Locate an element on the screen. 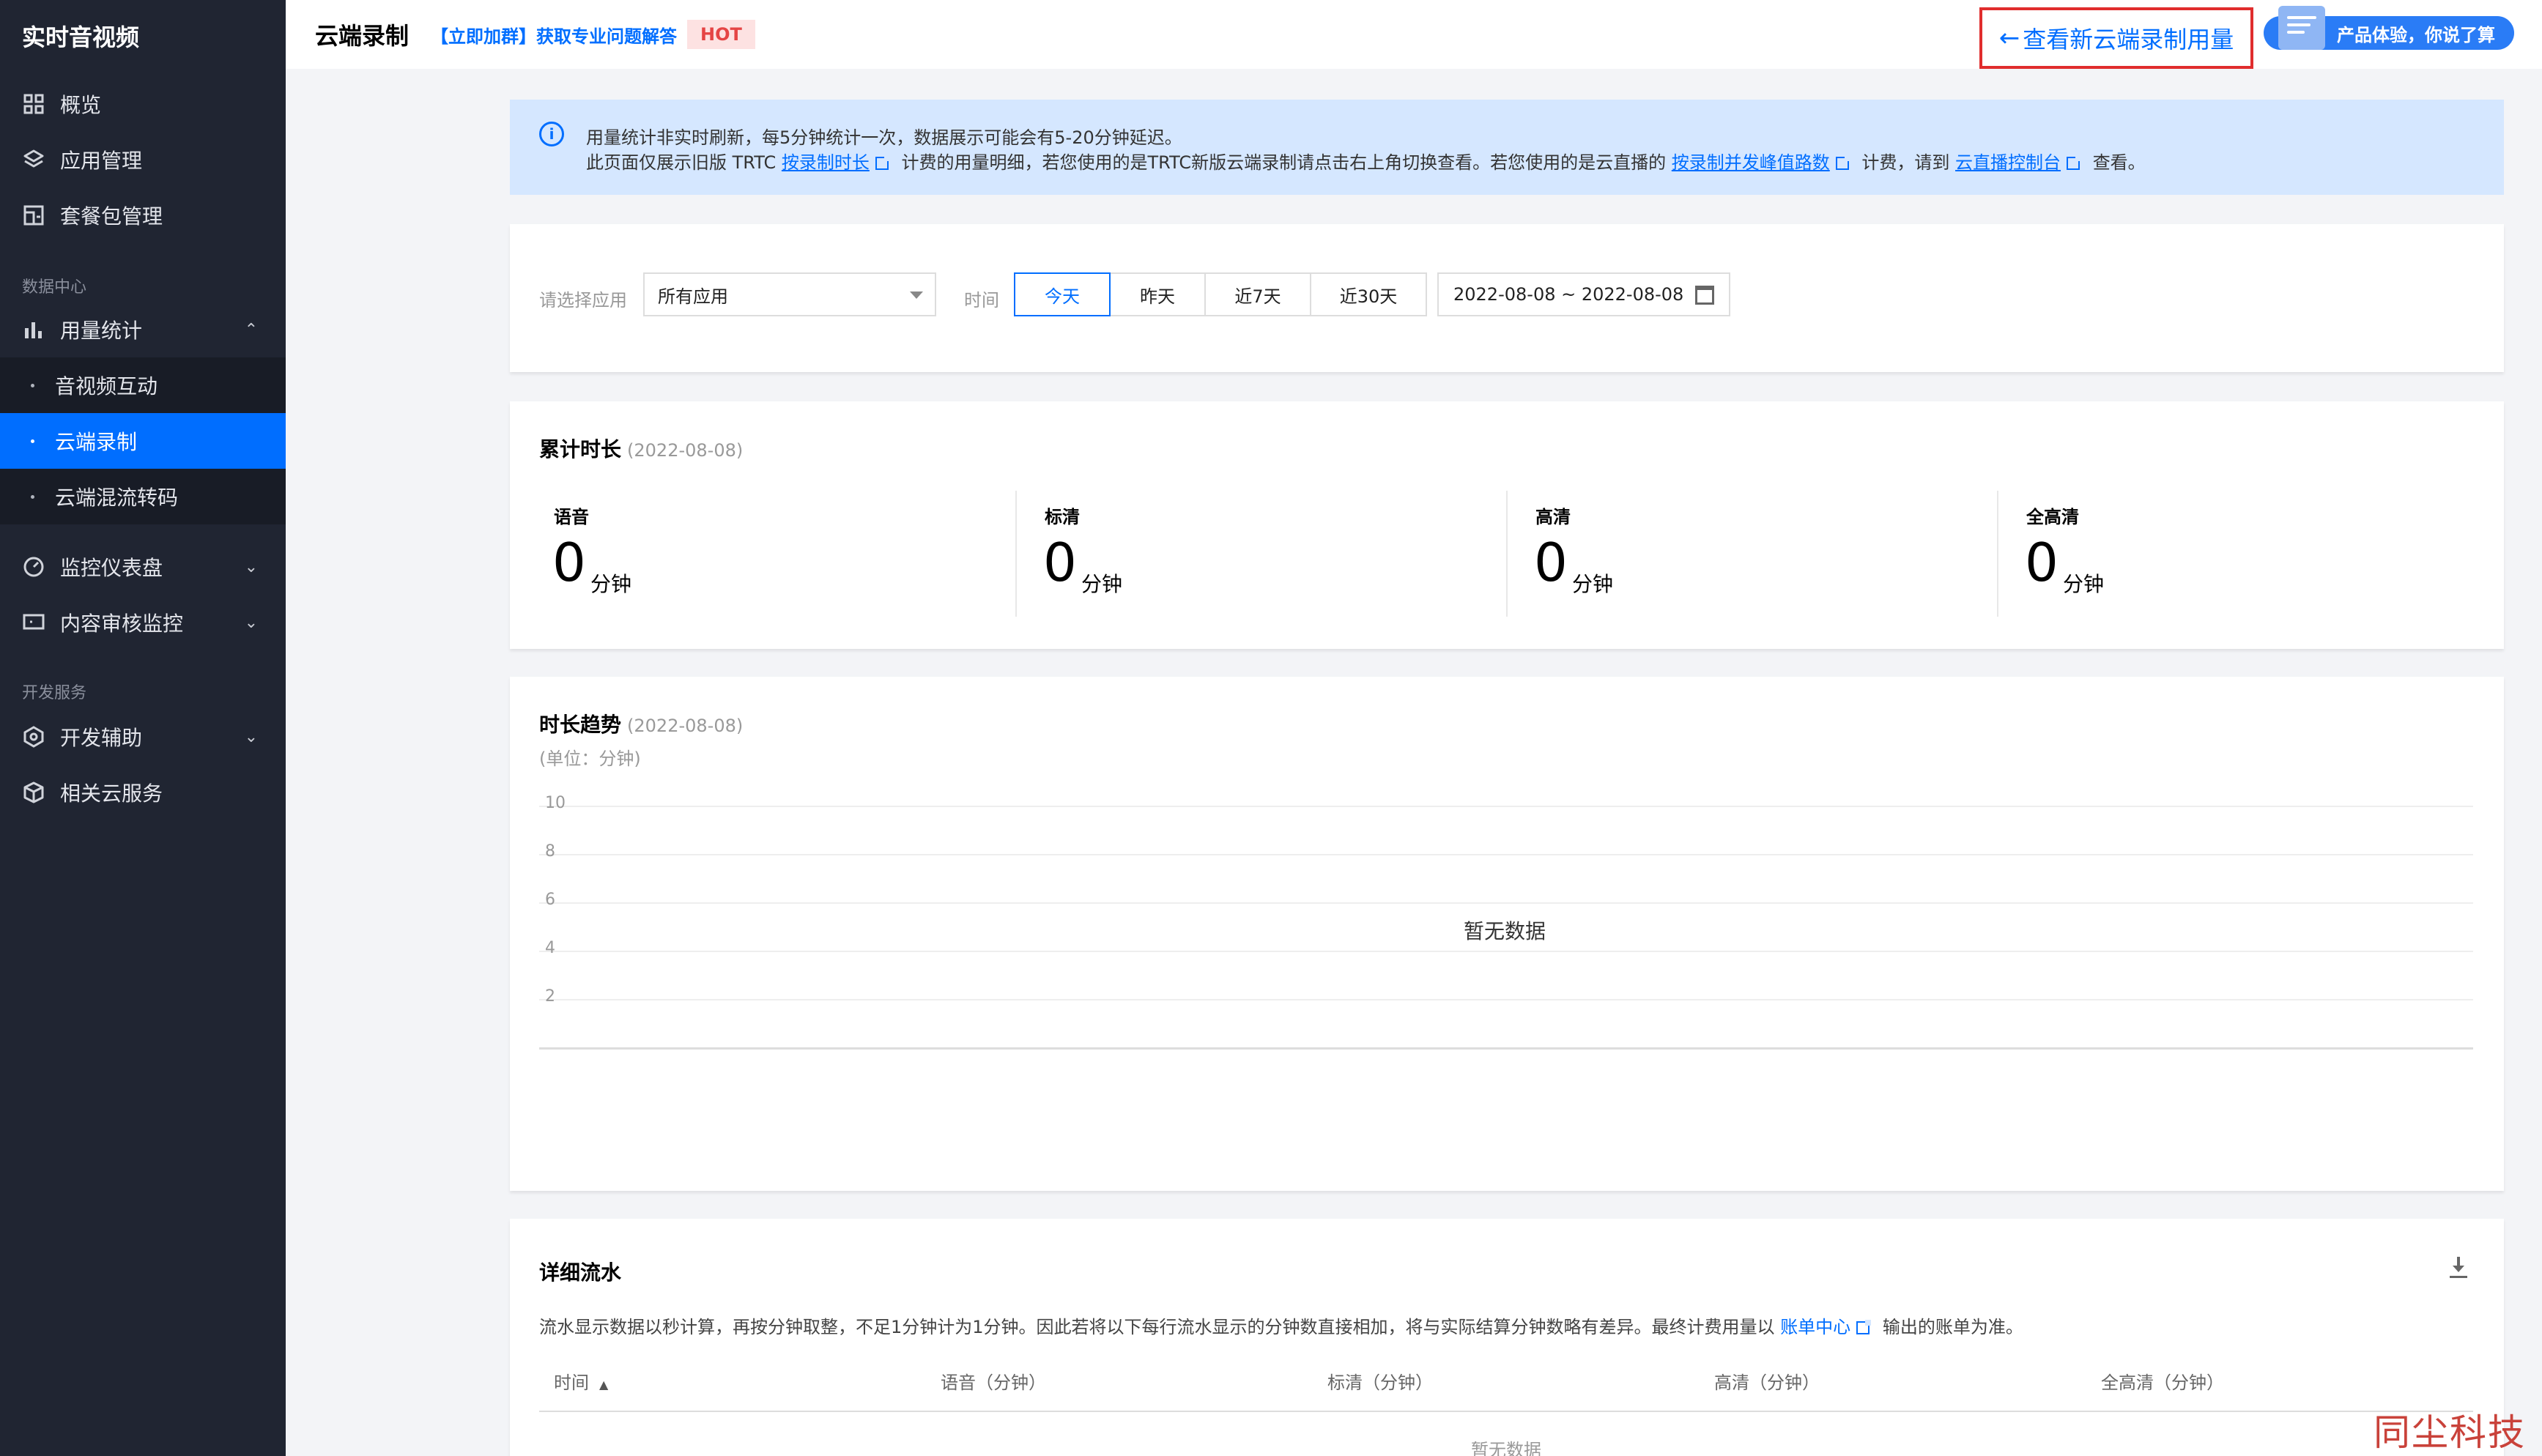 Image resolution: width=2542 pixels, height=1456 pixels. sidebar-item-label: 用量统计 is located at coordinates (101, 331).